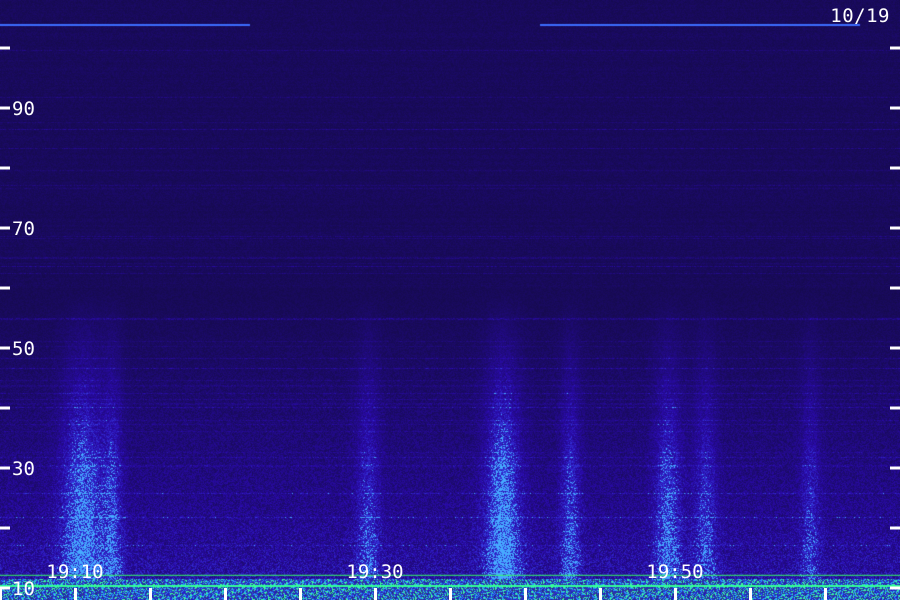 Image resolution: width=900 pixels, height=600 pixels. What do you see at coordinates (23, 589) in the screenshot?
I see `y-tick-label: 10` at bounding box center [23, 589].